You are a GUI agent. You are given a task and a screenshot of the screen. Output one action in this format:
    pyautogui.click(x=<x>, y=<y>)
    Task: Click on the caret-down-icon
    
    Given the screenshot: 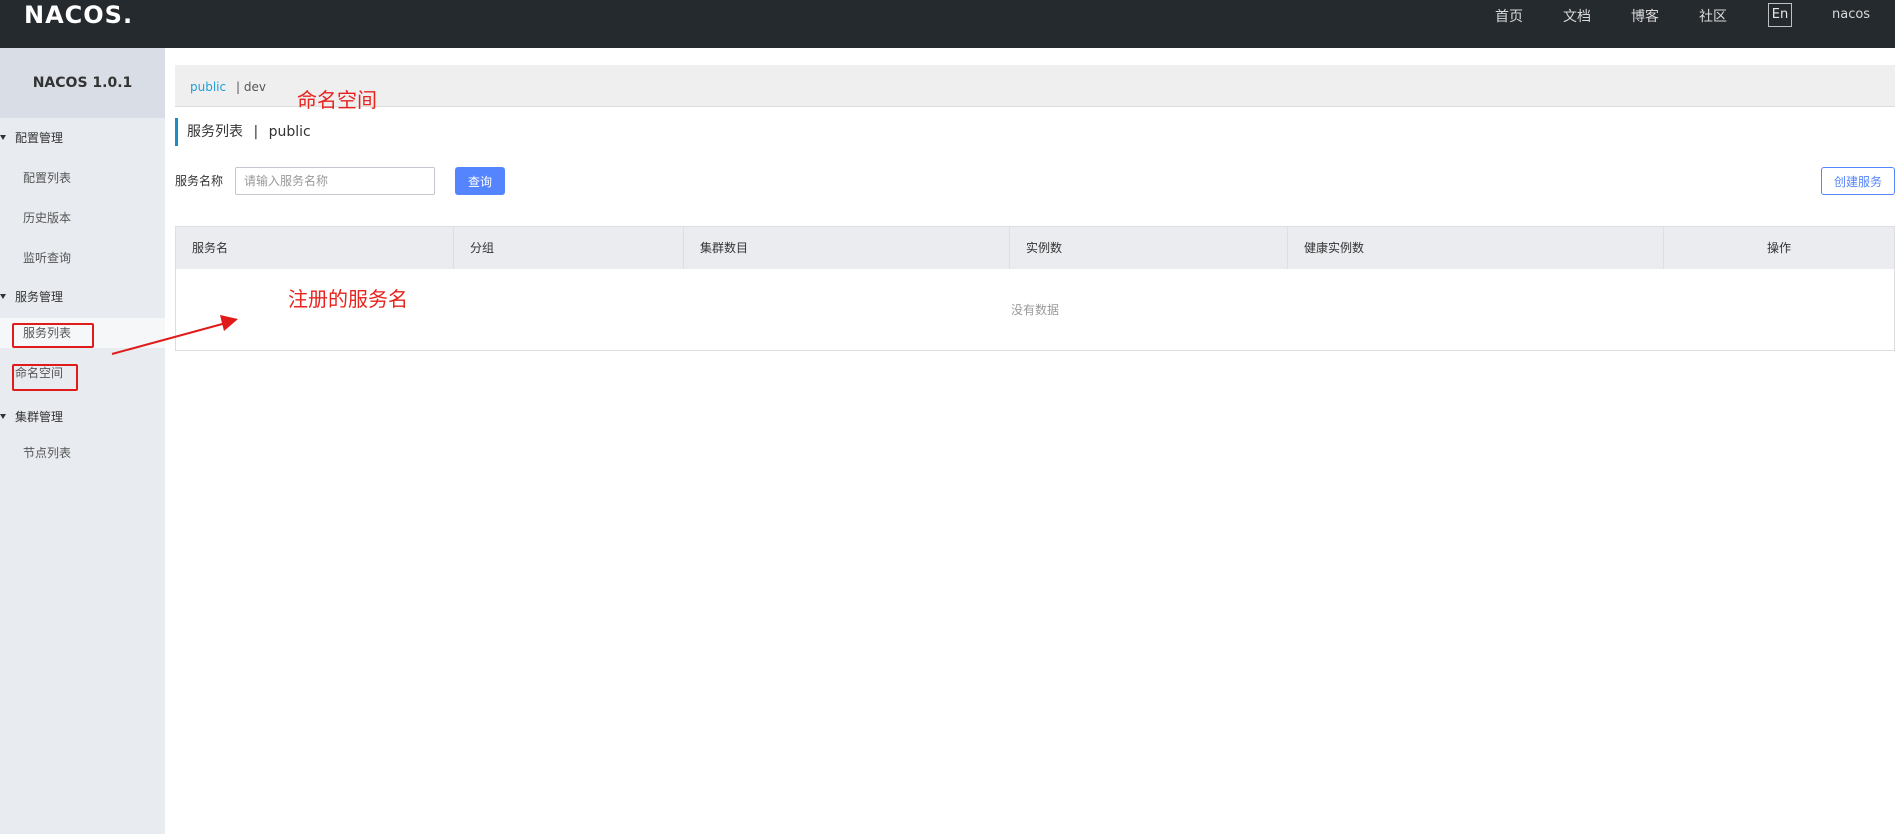 What is the action you would take?
    pyautogui.click(x=3, y=416)
    